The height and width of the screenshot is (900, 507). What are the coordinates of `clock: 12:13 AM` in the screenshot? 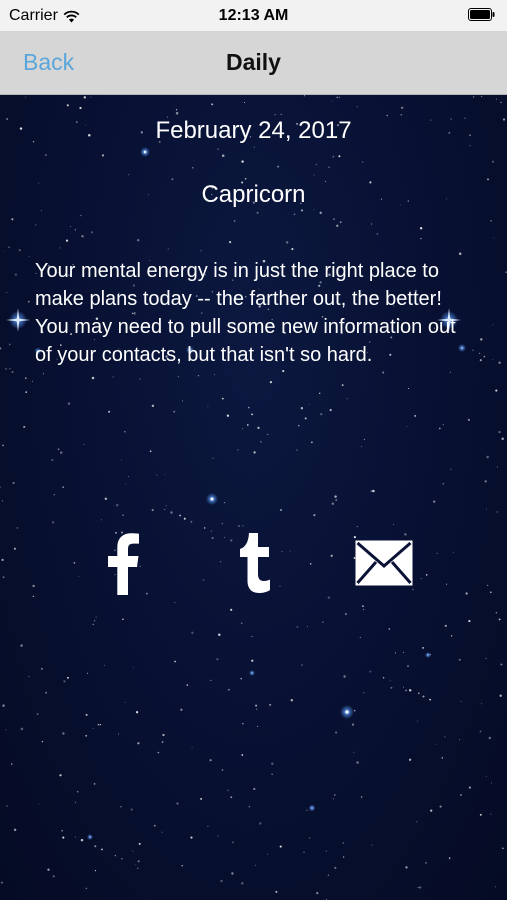 It's located at (253, 15).